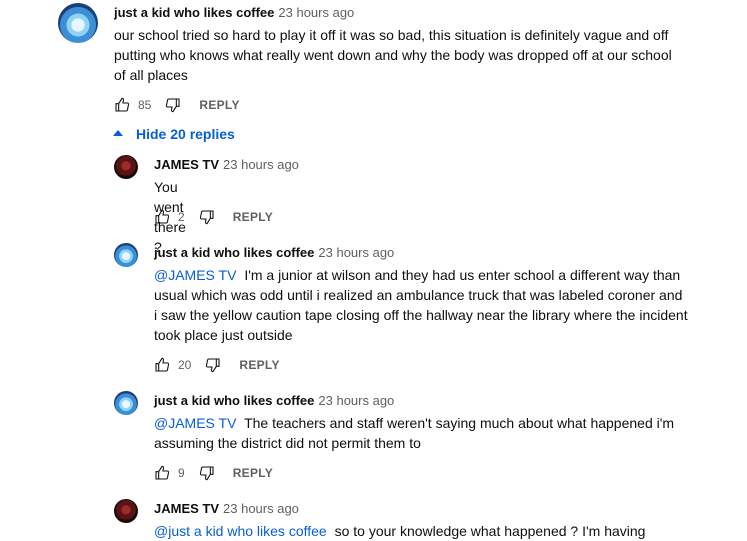 The image size is (747, 541). What do you see at coordinates (181, 217) in the screenshot?
I see `like-count: 2` at bounding box center [181, 217].